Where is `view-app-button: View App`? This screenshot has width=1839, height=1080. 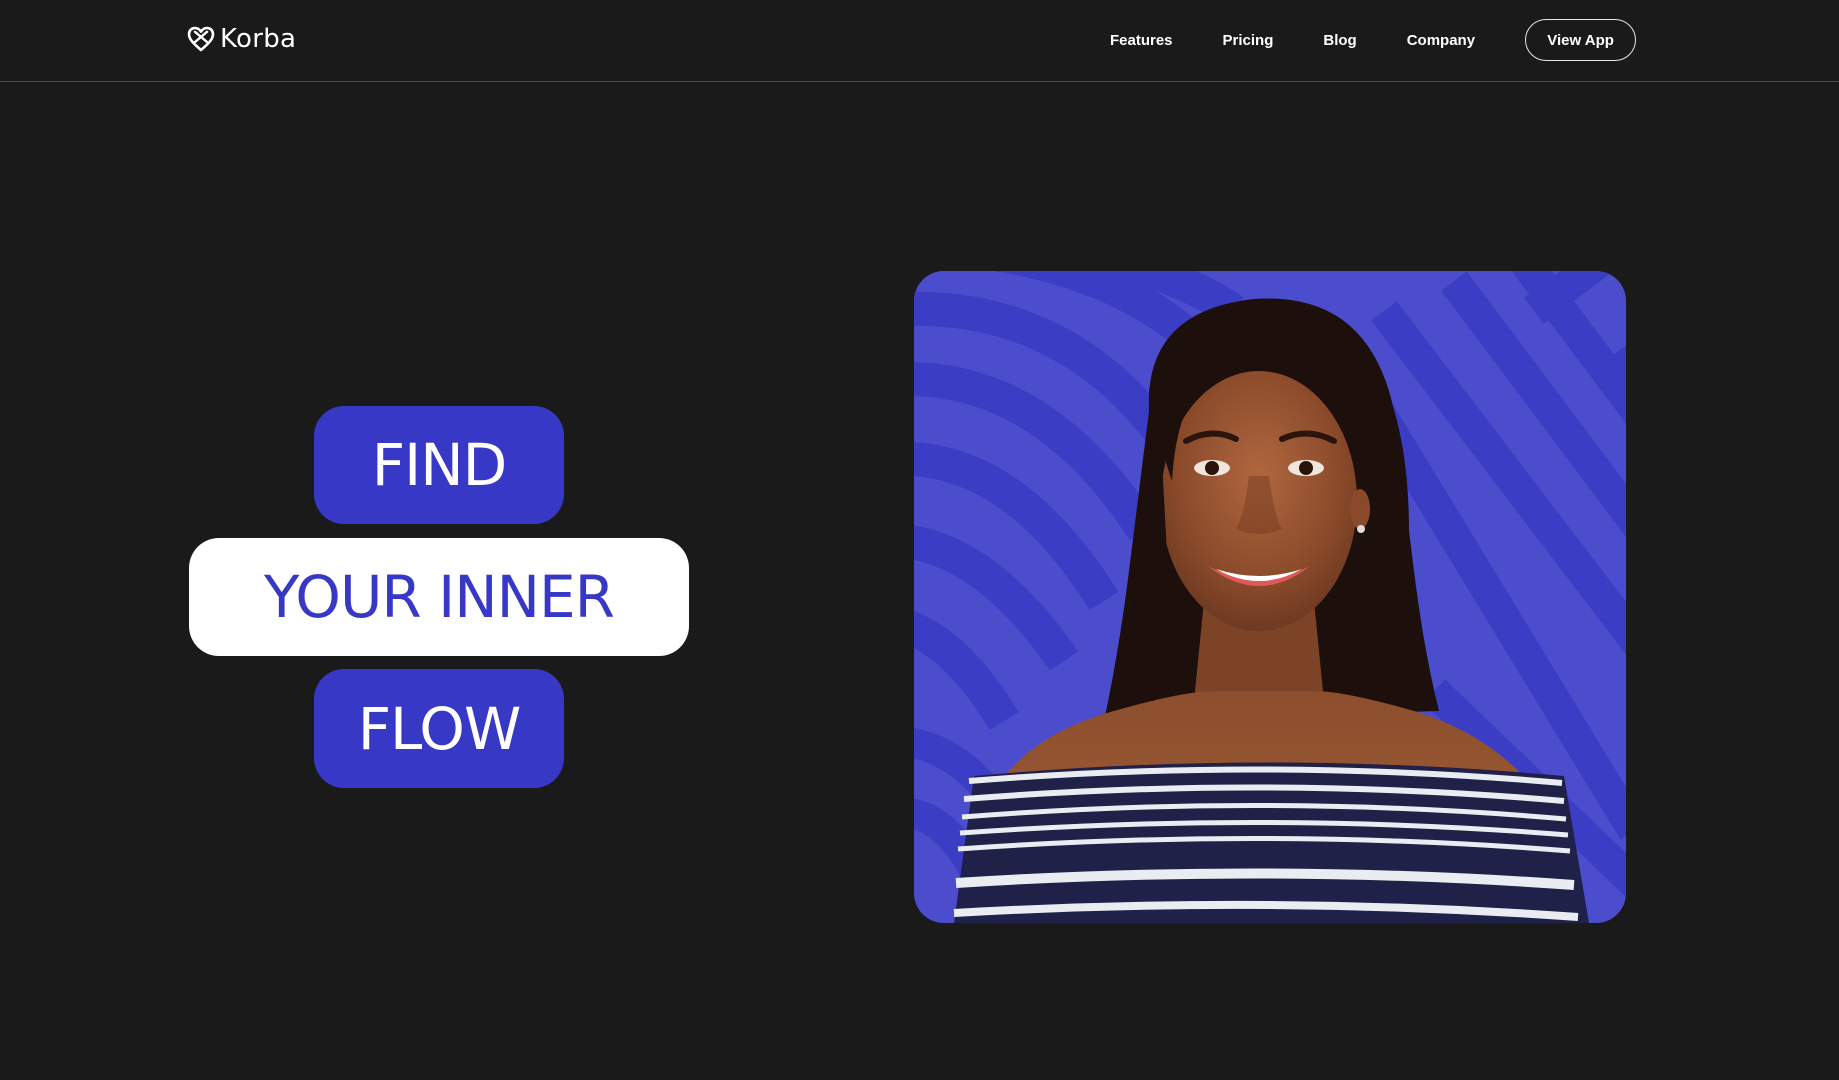
view-app-button: View App is located at coordinates (1581, 40).